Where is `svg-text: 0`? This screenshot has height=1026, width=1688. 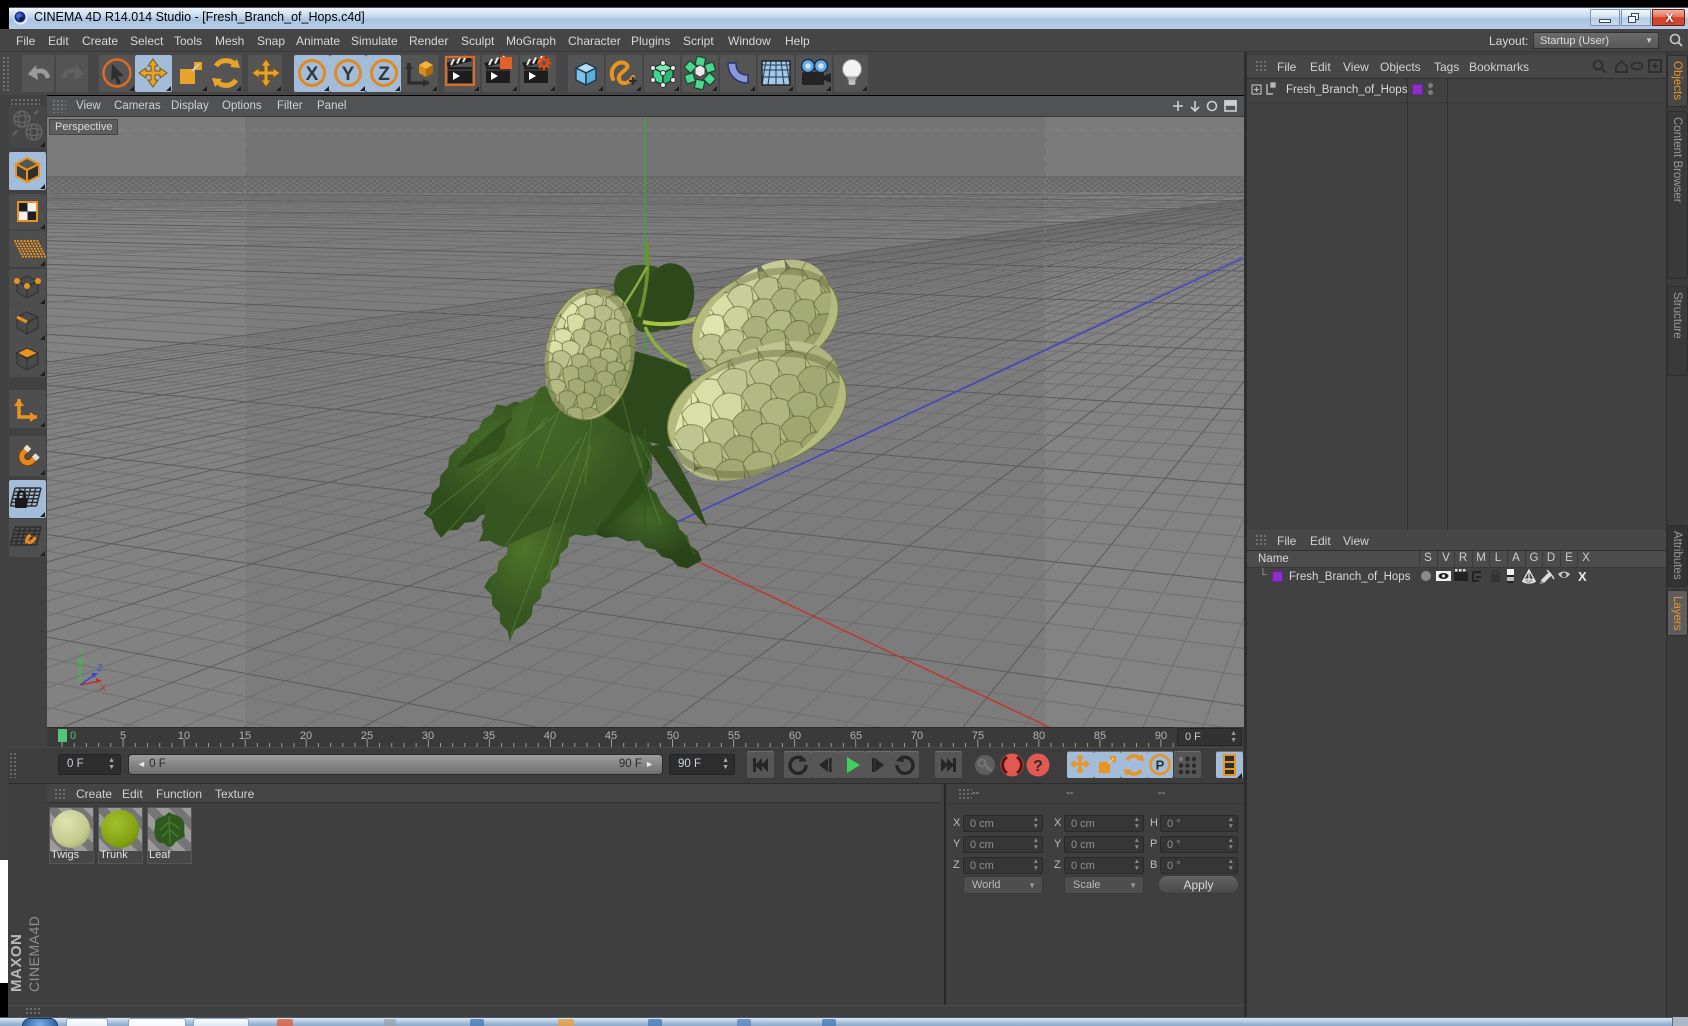 svg-text: 0 is located at coordinates (73, 736).